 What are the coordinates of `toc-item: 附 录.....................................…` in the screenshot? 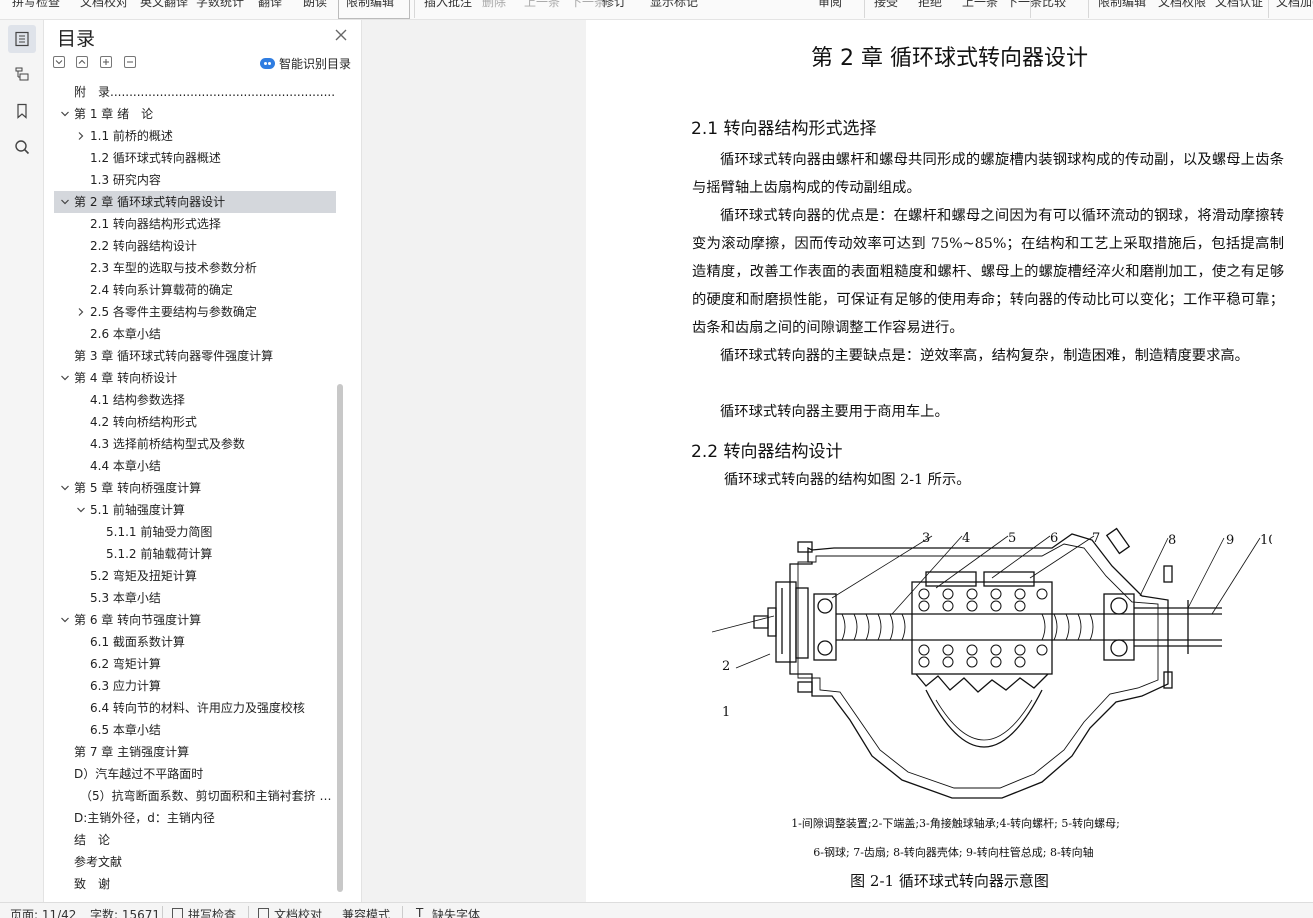 It's located at (195, 92).